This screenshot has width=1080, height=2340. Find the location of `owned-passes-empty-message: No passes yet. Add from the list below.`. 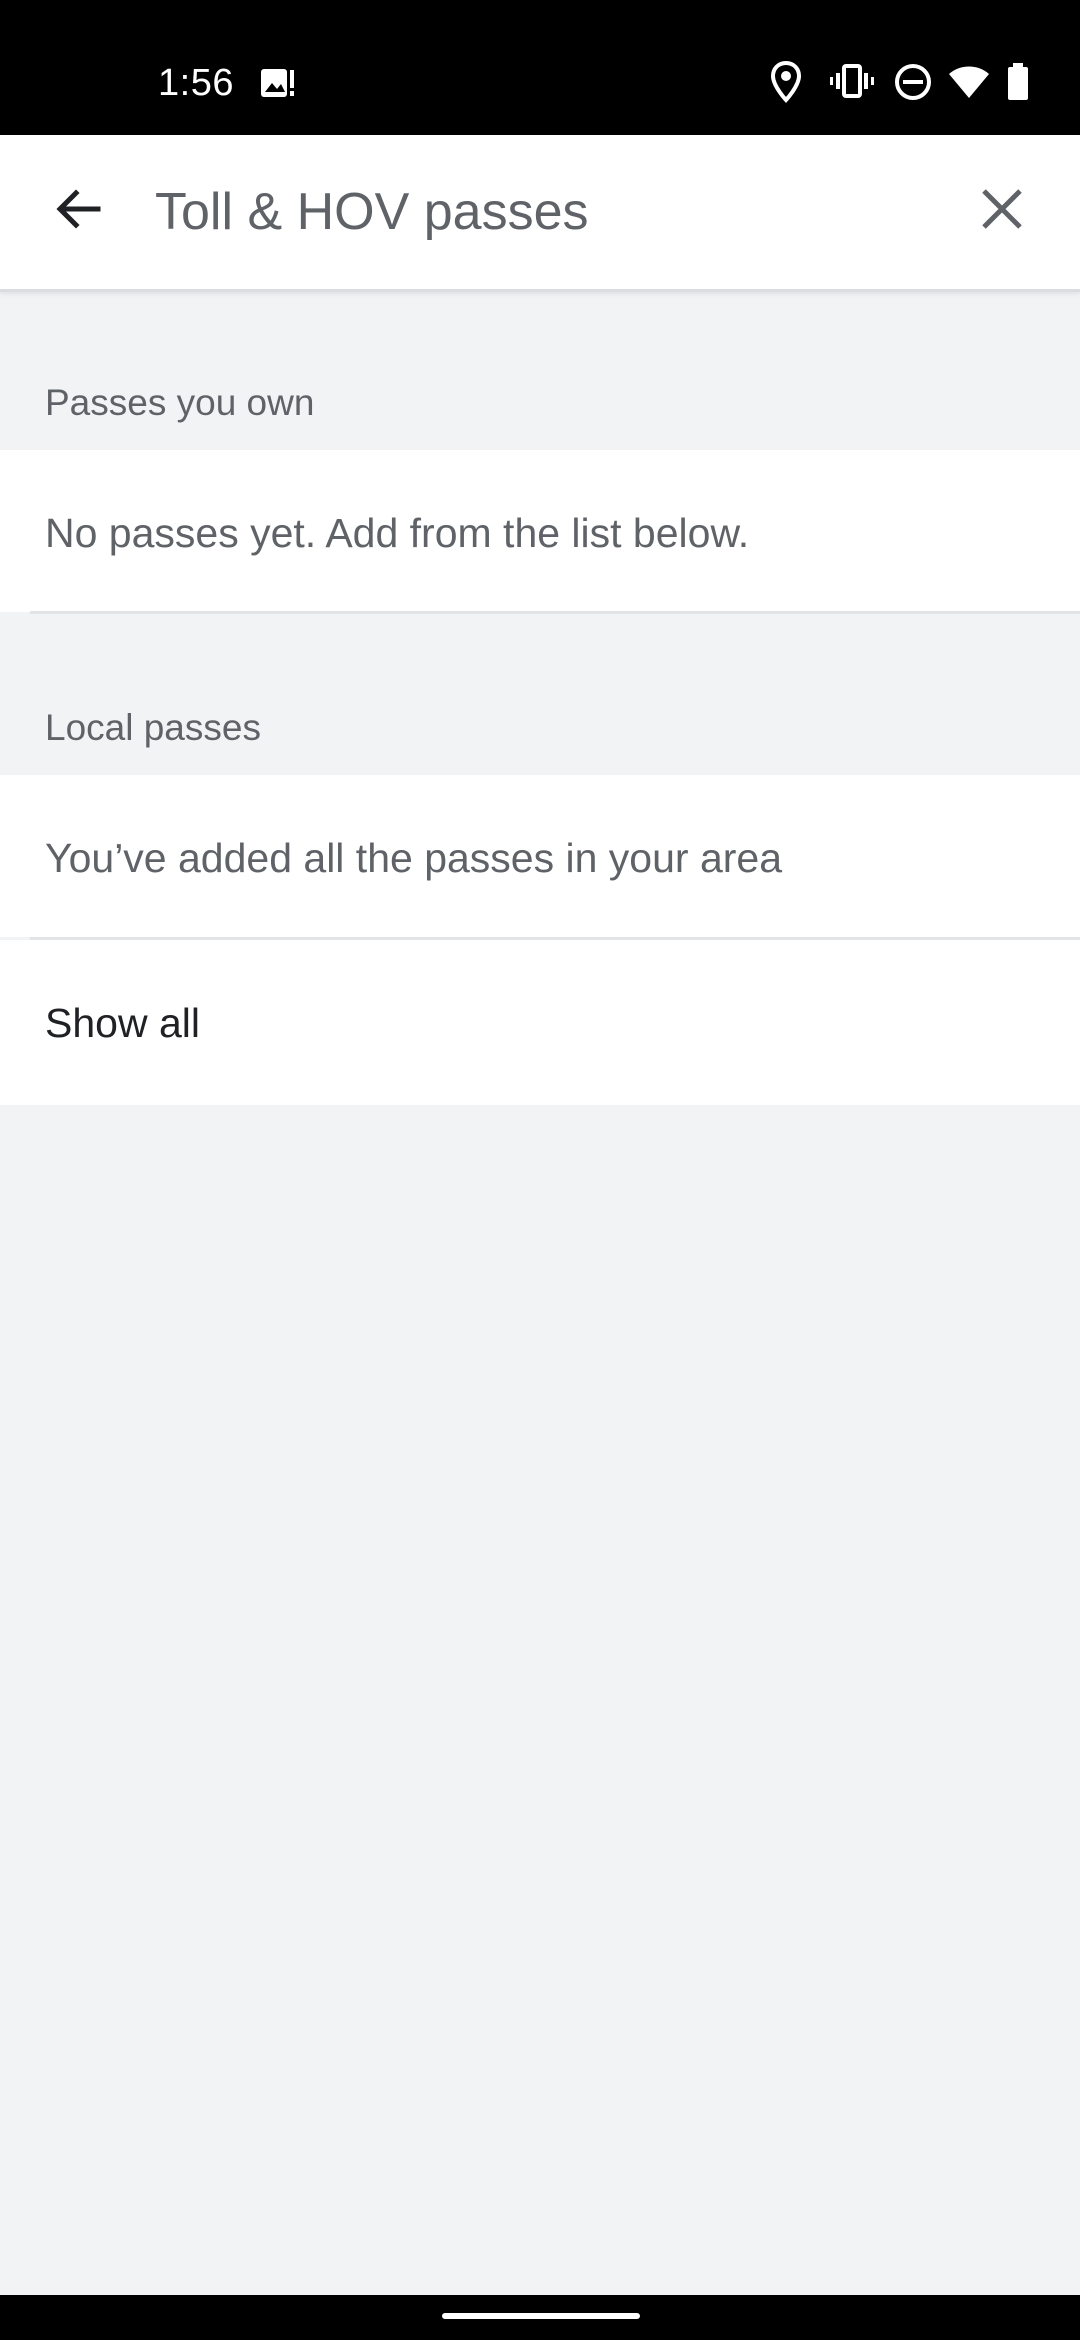

owned-passes-empty-message: No passes yet. Add from the list below. is located at coordinates (397, 533).